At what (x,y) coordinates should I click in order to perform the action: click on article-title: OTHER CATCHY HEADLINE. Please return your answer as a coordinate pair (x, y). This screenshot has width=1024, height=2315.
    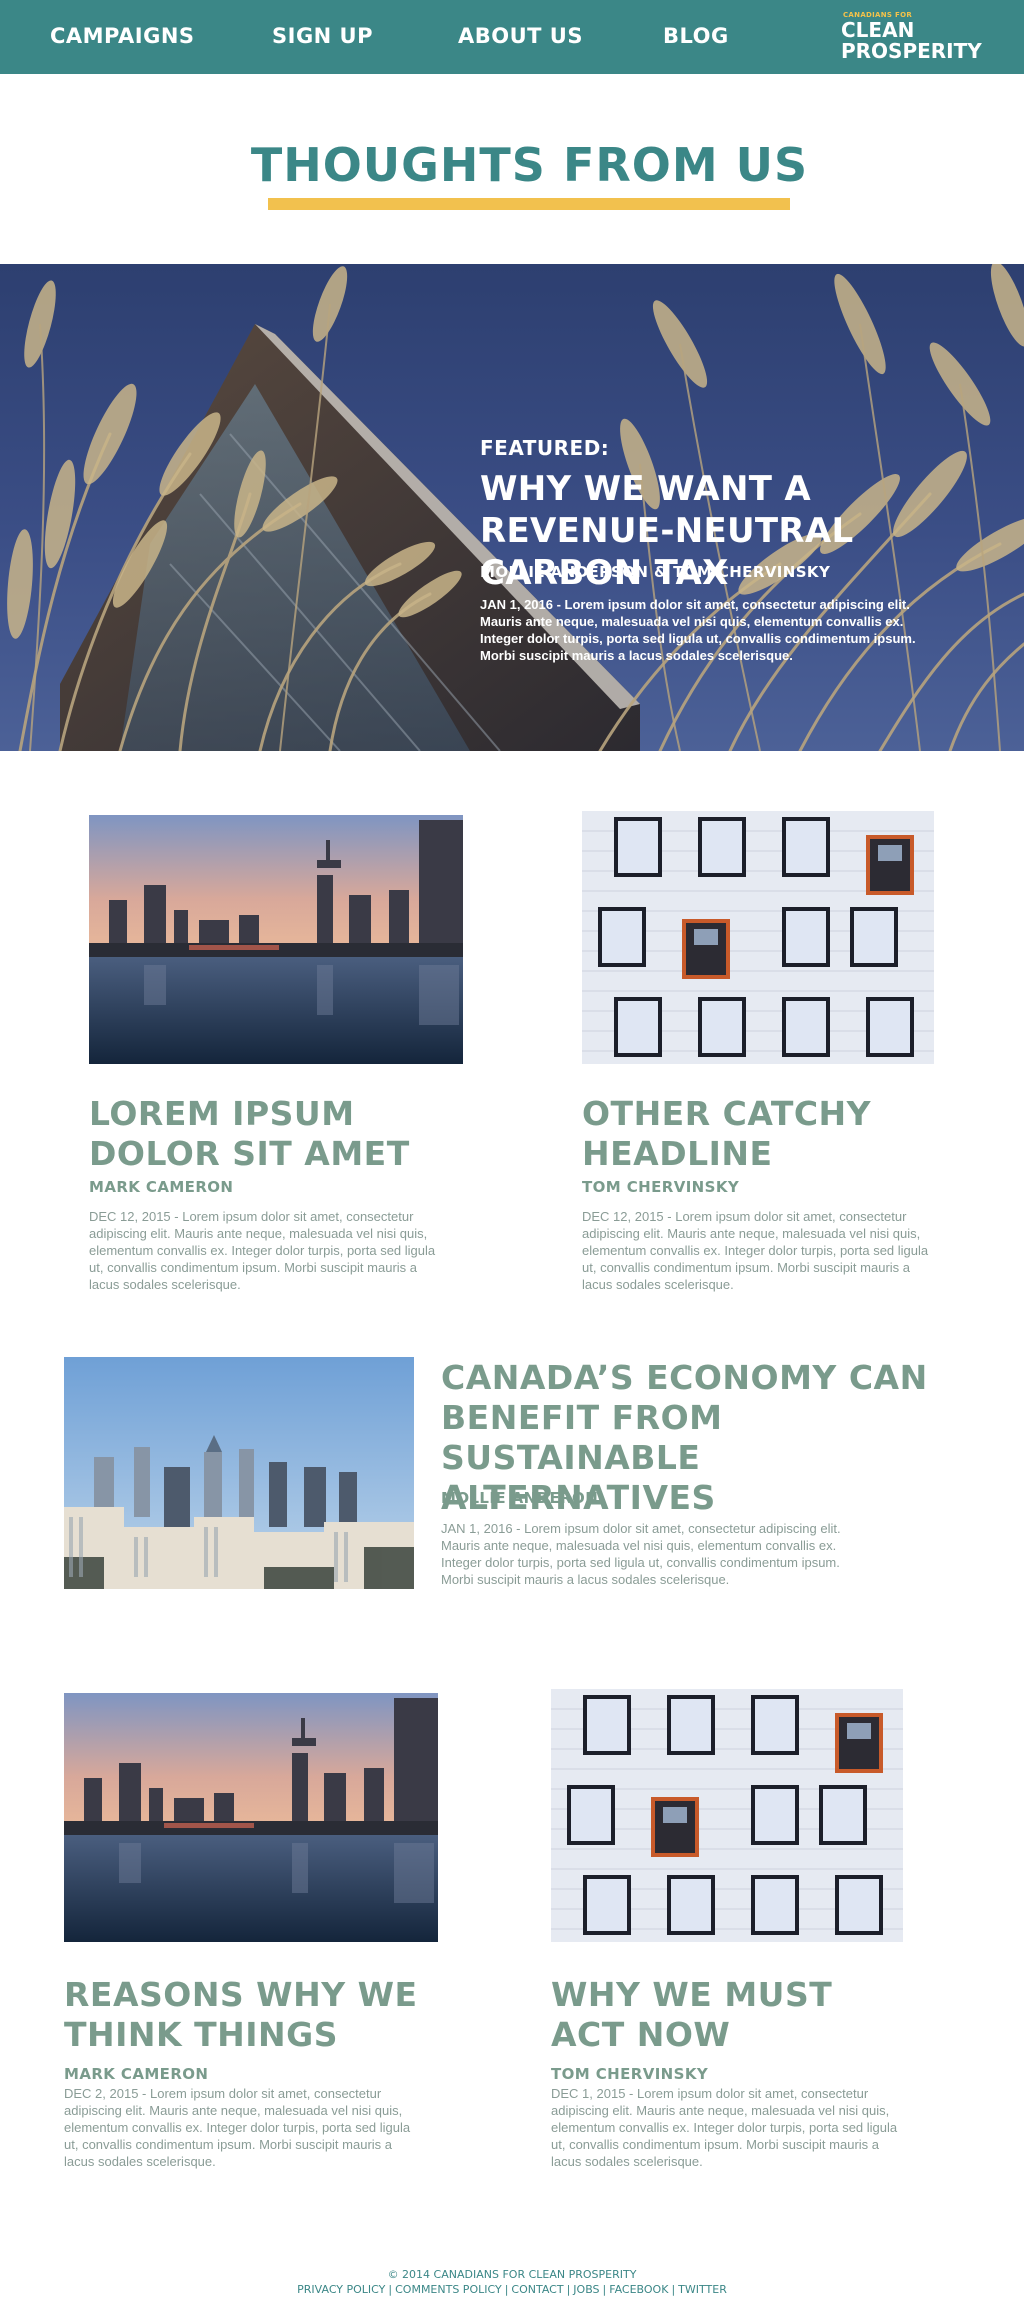
    Looking at the image, I should click on (752, 1134).